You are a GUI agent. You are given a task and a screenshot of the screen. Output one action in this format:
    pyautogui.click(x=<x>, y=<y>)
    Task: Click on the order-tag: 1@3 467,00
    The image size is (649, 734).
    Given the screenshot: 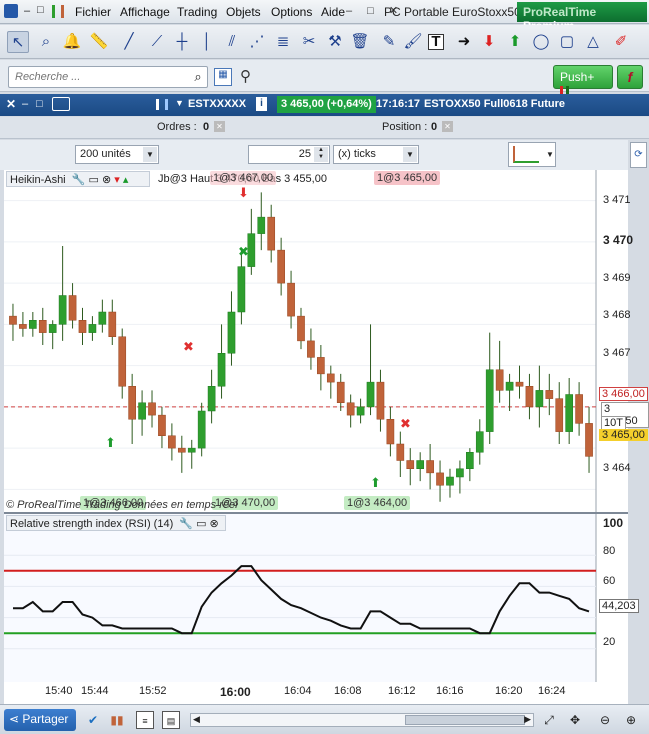 What is the action you would take?
    pyautogui.click(x=243, y=178)
    